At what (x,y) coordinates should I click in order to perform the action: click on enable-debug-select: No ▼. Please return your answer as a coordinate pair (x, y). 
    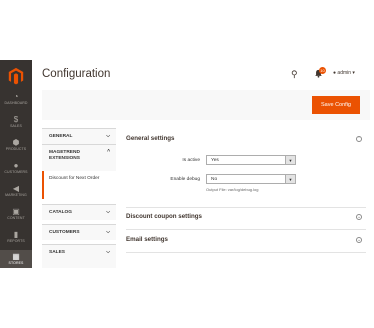
    Looking at the image, I should click on (251, 179).